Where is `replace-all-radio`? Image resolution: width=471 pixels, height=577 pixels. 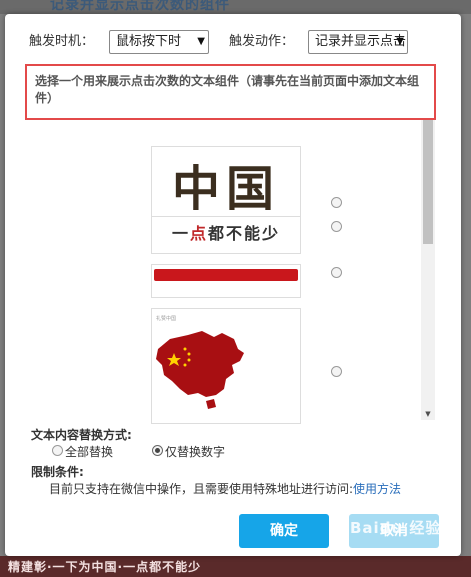
replace-all-radio is located at coordinates (57, 450).